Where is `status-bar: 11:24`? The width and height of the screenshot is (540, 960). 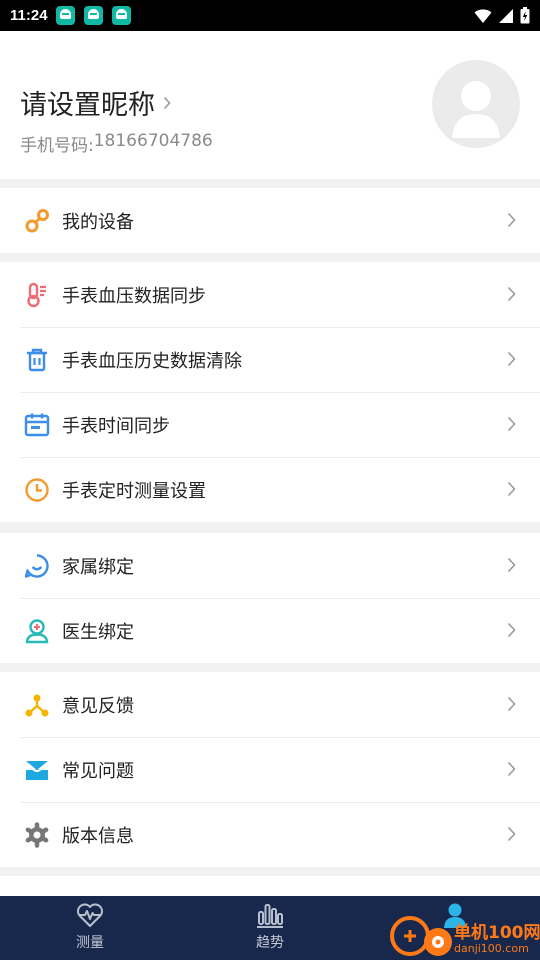
status-bar: 11:24 is located at coordinates (270, 15).